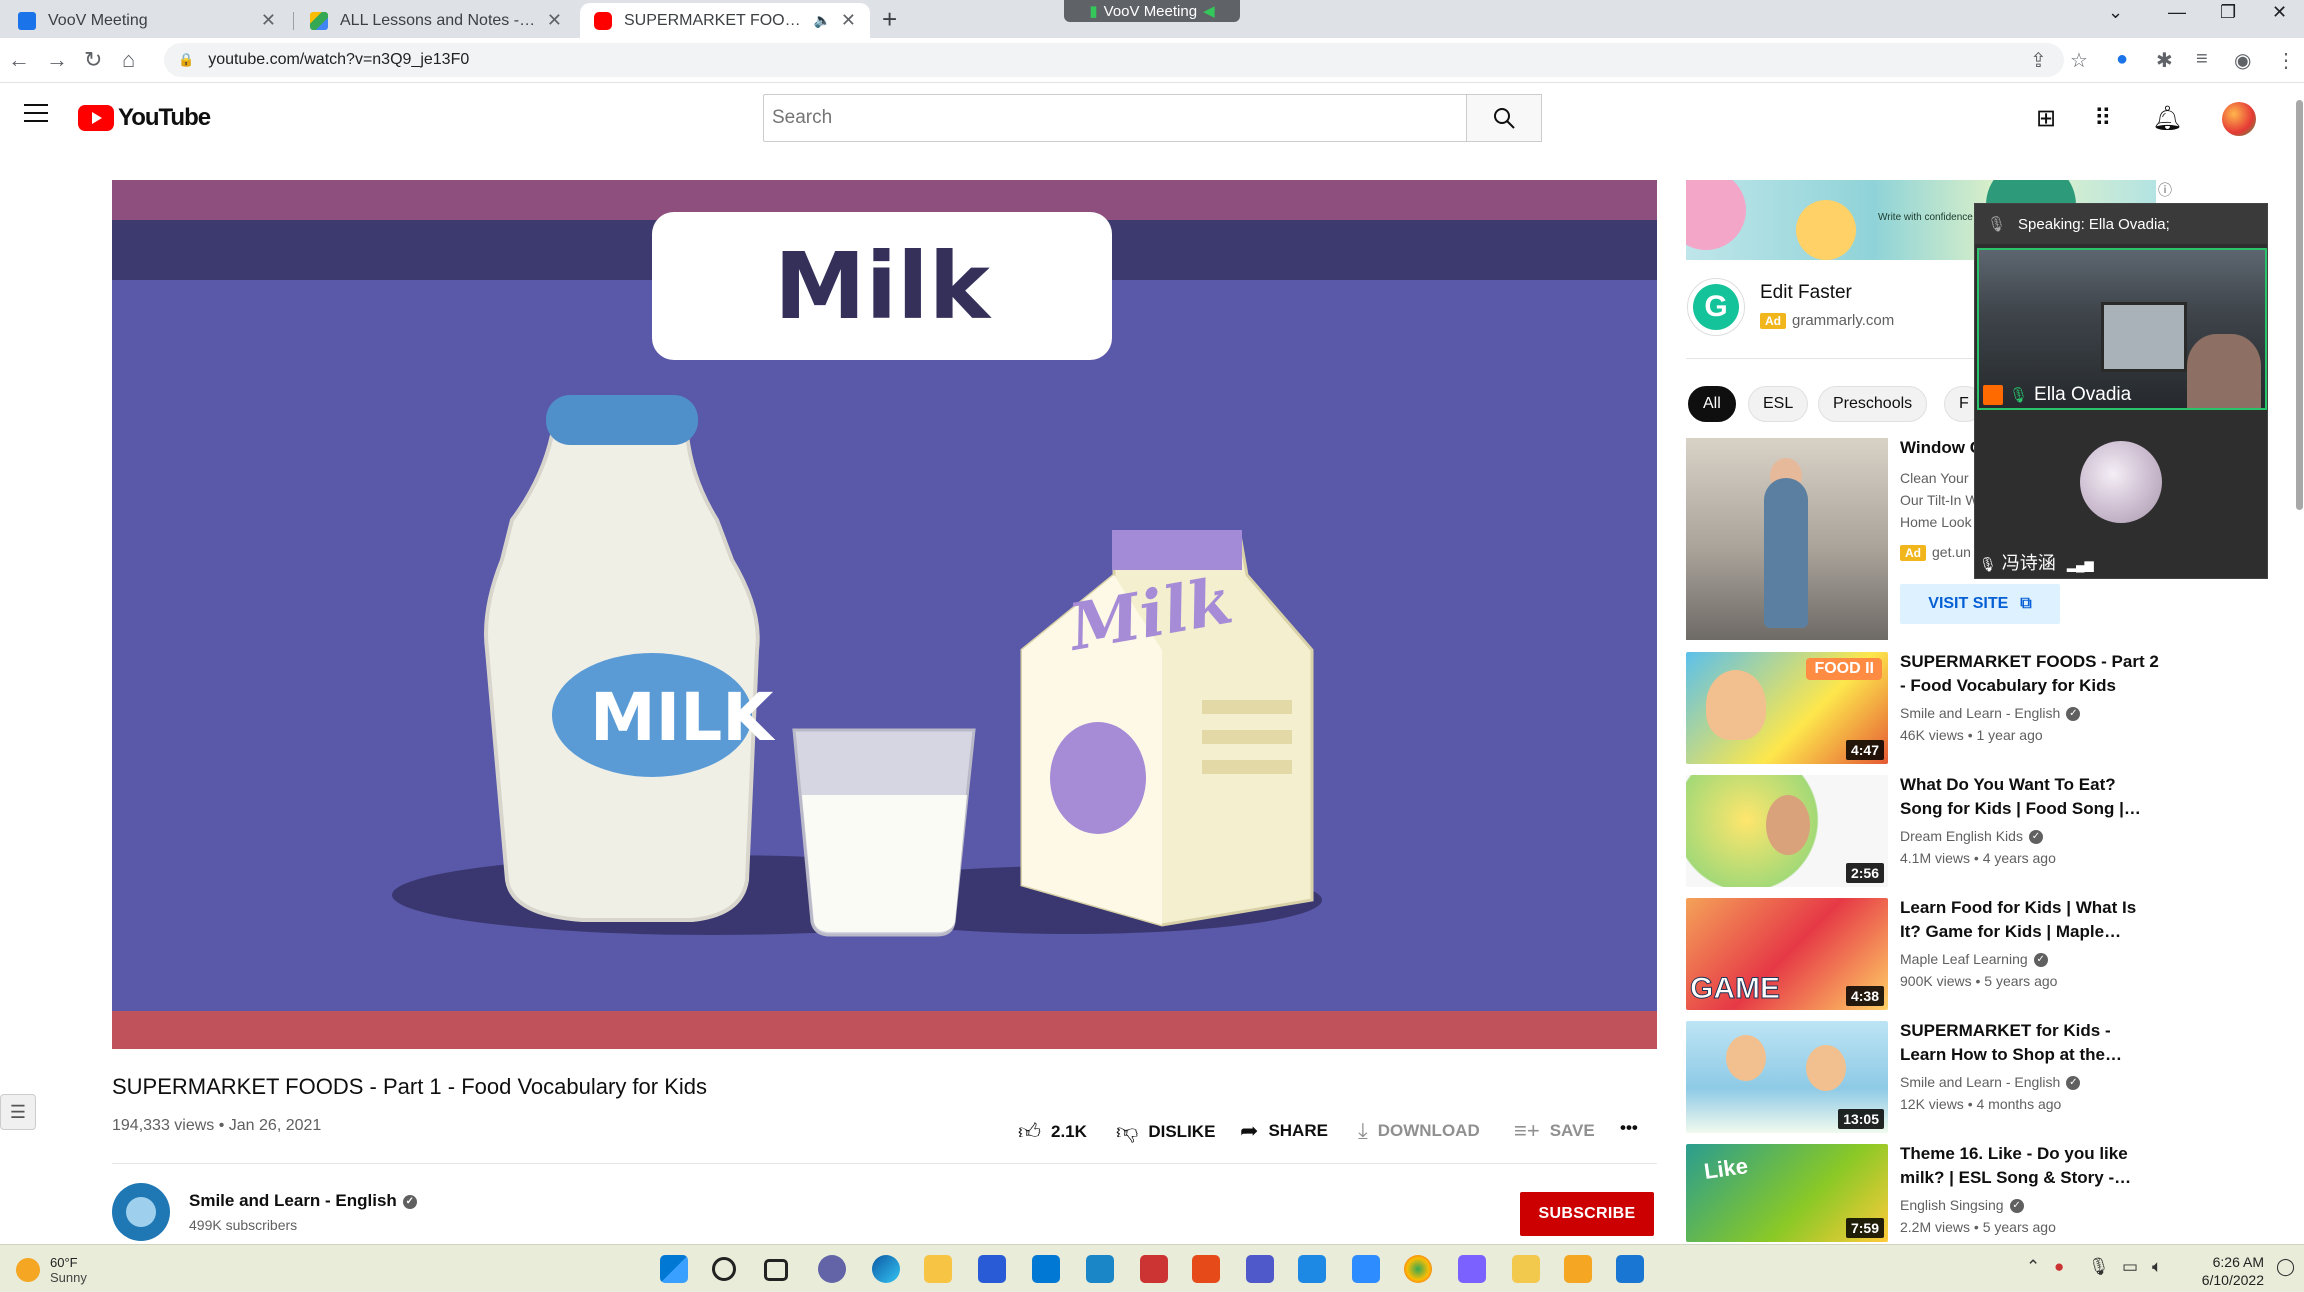 This screenshot has height=1292, width=2304. I want to click on side-panel-toggle-icon: ☰, so click(18, 1112).